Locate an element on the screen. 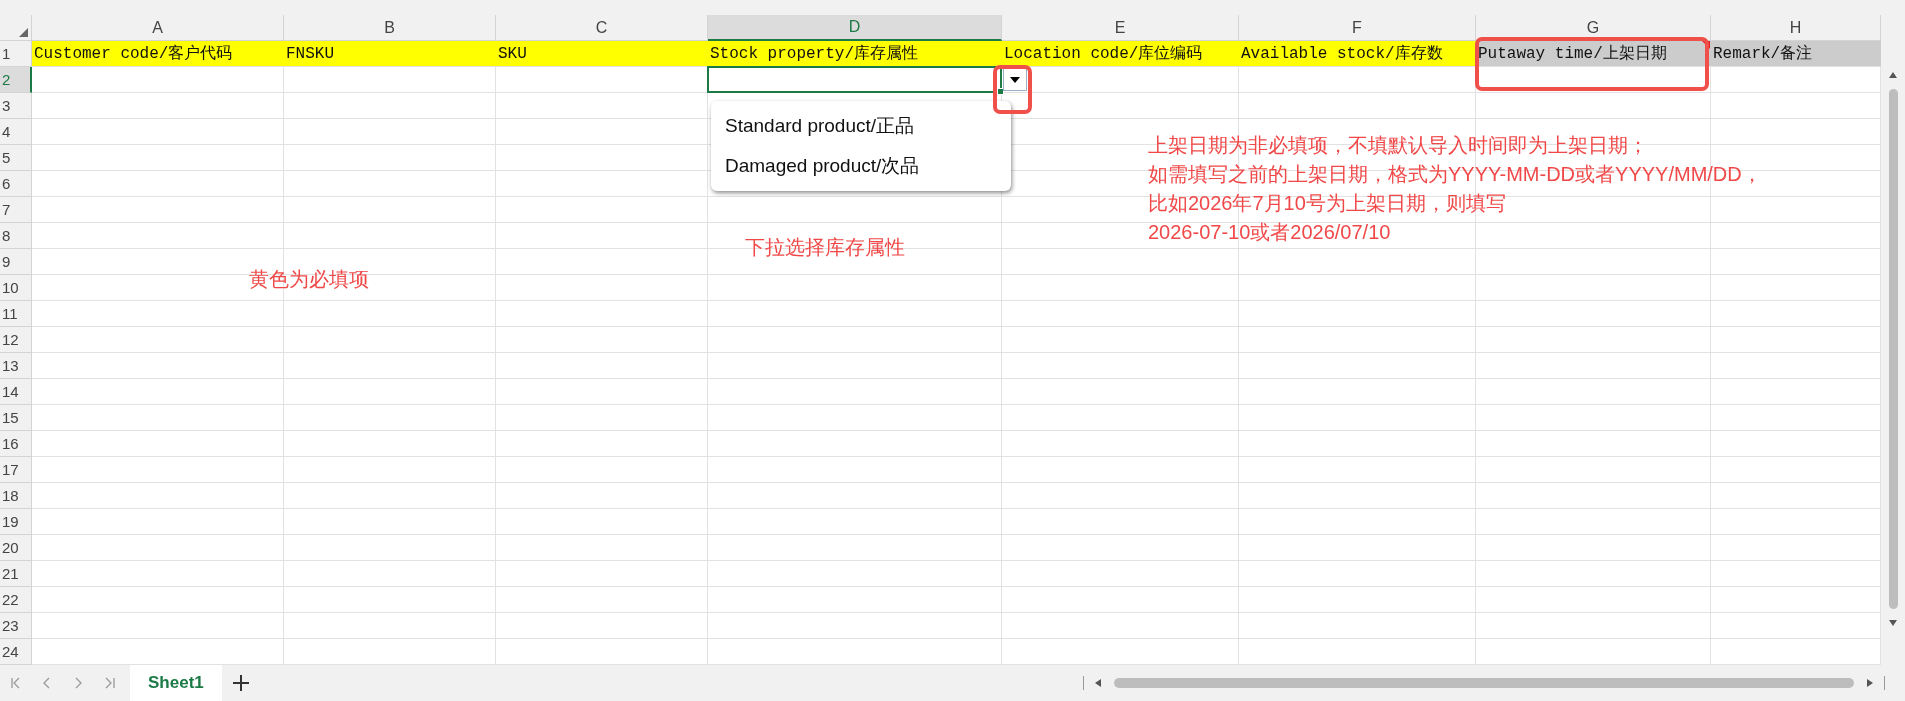 This screenshot has height=701, width=1905. table-cell: SKU is located at coordinates (602, 54).